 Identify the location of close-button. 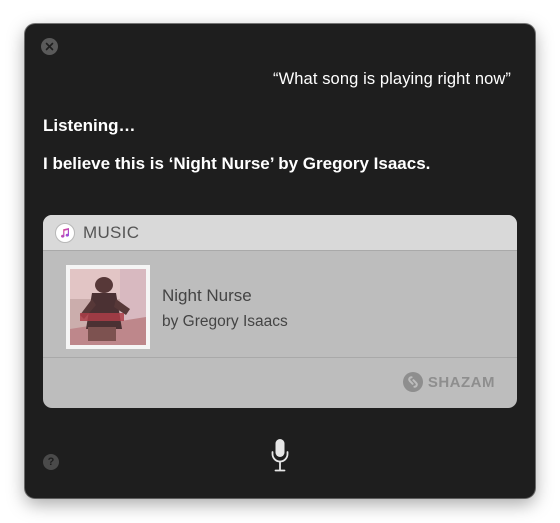
(49, 46).